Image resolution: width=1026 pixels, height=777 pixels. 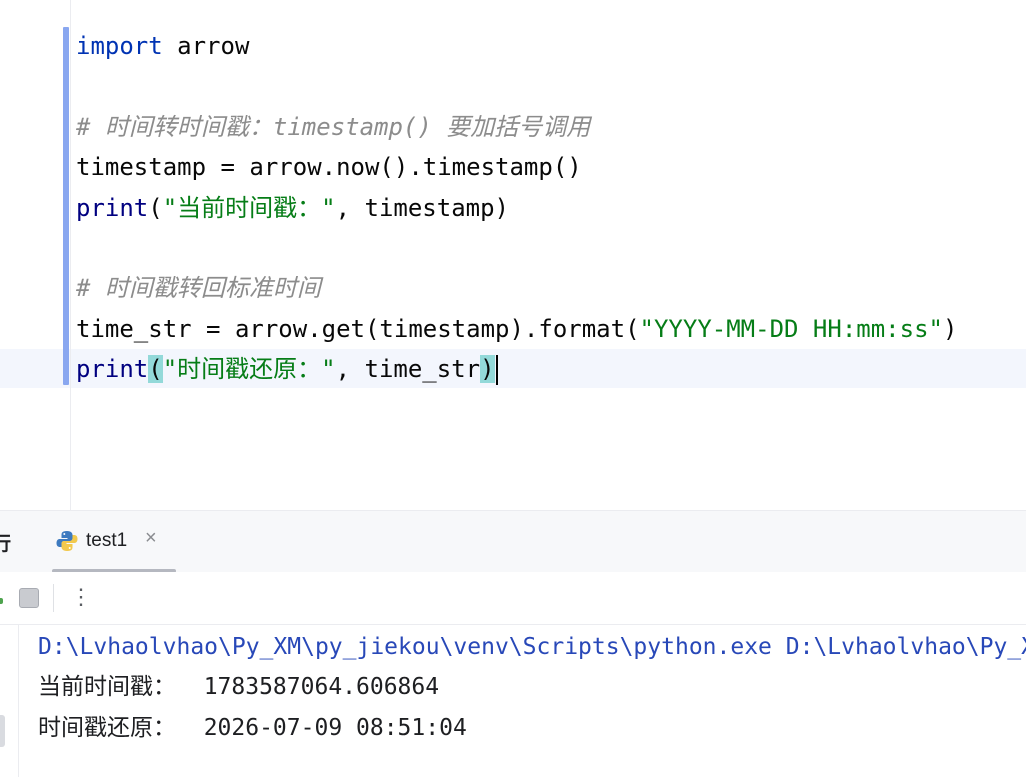 What do you see at coordinates (496, 370) in the screenshot?
I see `text-caret` at bounding box center [496, 370].